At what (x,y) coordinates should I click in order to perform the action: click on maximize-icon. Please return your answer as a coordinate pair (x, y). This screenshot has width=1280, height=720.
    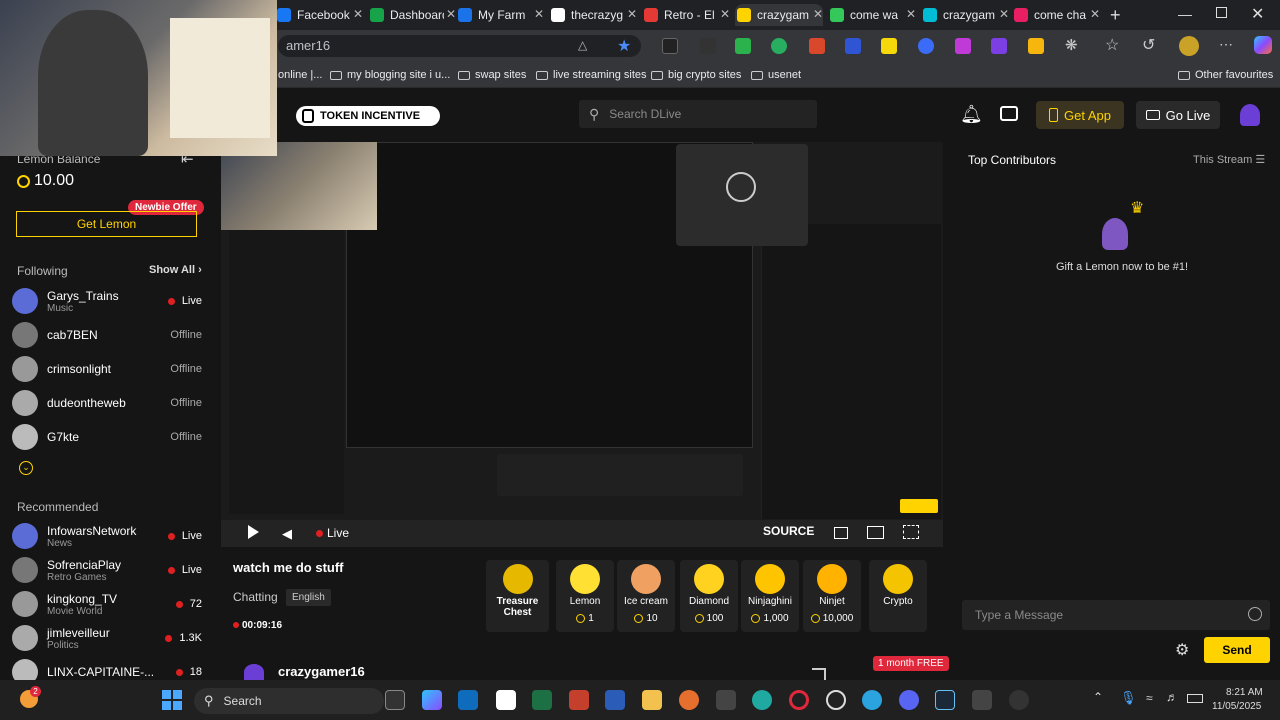
    Looking at the image, I should click on (1221, 12).